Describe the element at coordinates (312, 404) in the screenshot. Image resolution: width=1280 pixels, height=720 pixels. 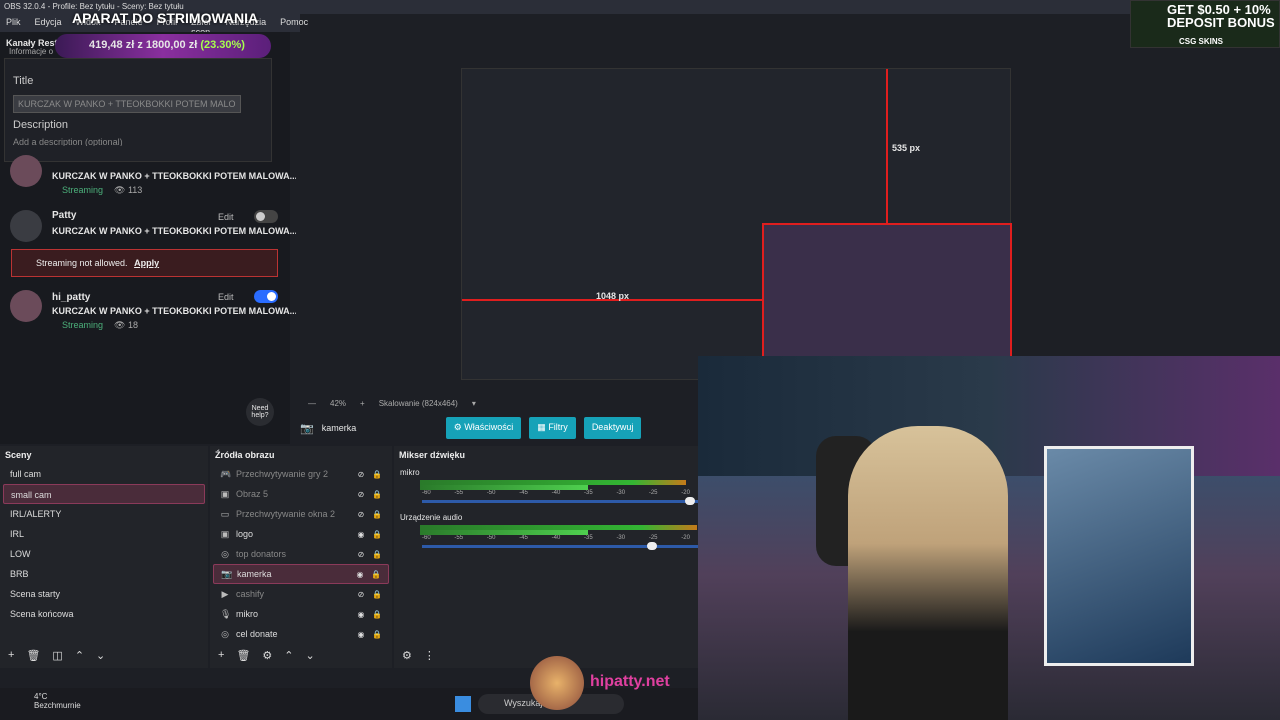
I see `zoom-out-button: —` at that location.